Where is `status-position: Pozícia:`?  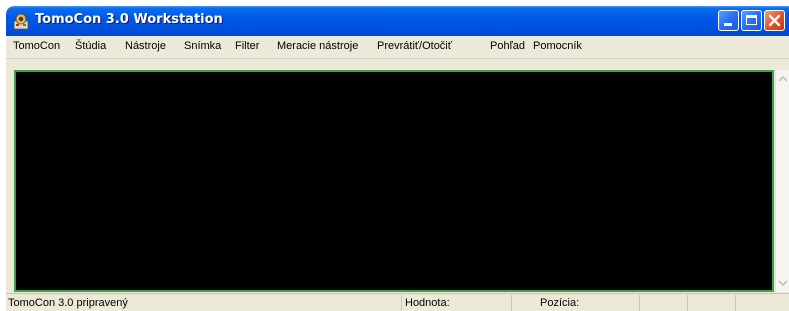 status-position: Pozícia: is located at coordinates (576, 303).